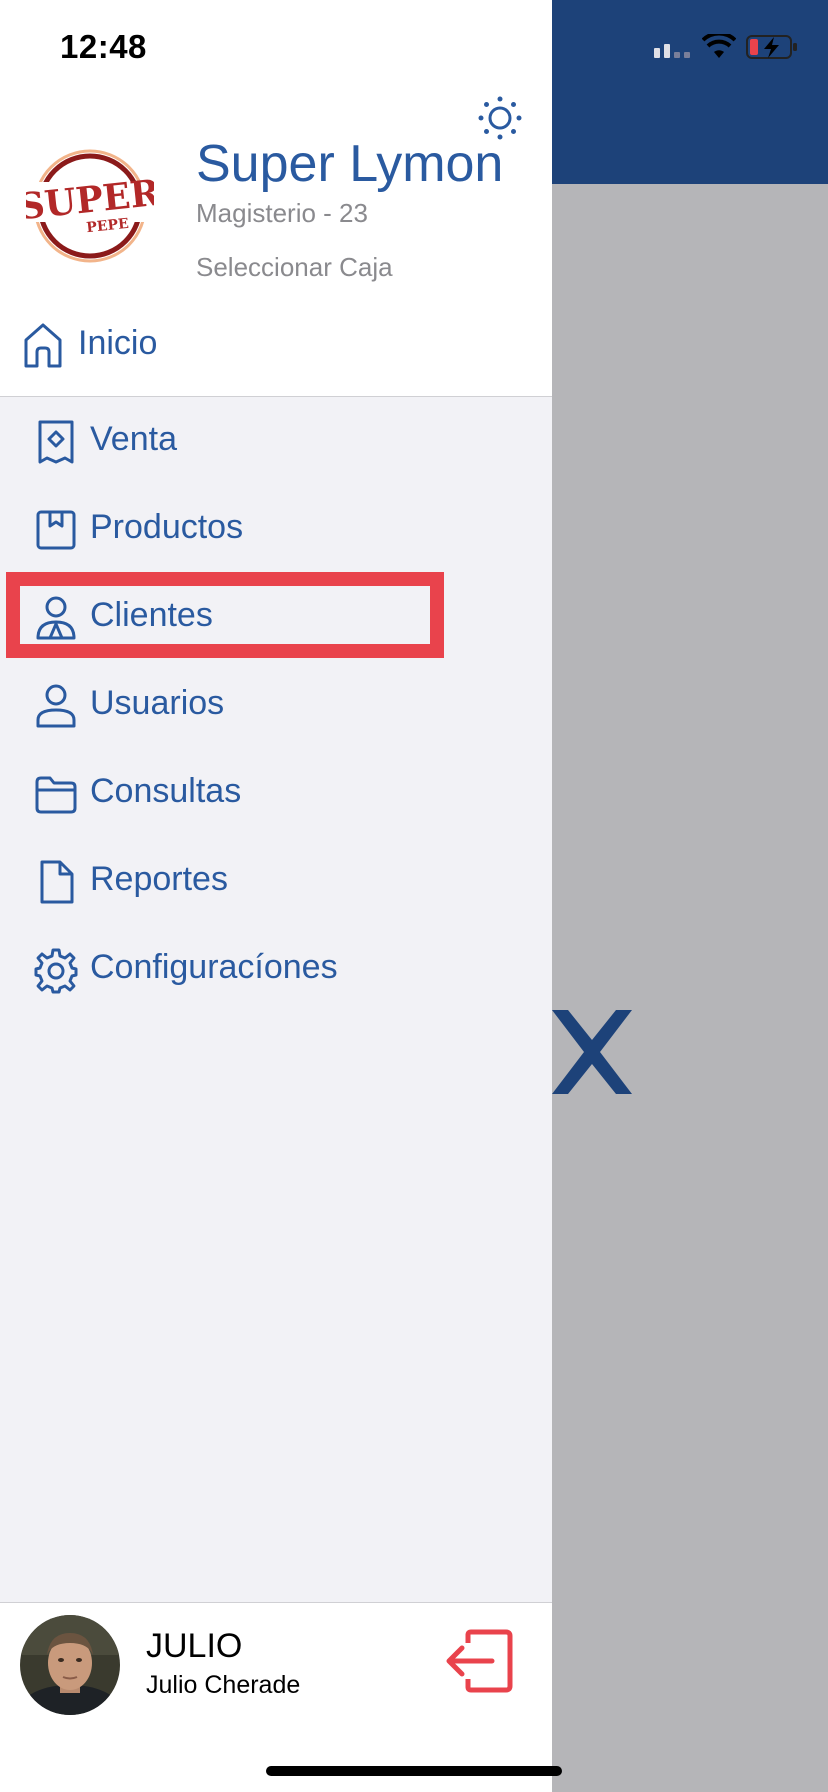  Describe the element at coordinates (592, 1052) in the screenshot. I see `close-icon` at that location.